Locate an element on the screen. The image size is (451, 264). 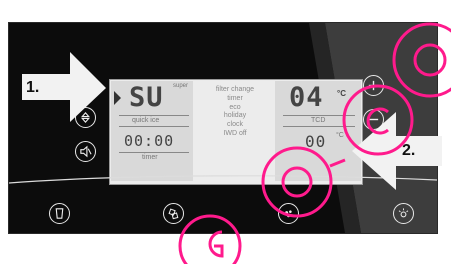
water-button is located at coordinates (59, 213).